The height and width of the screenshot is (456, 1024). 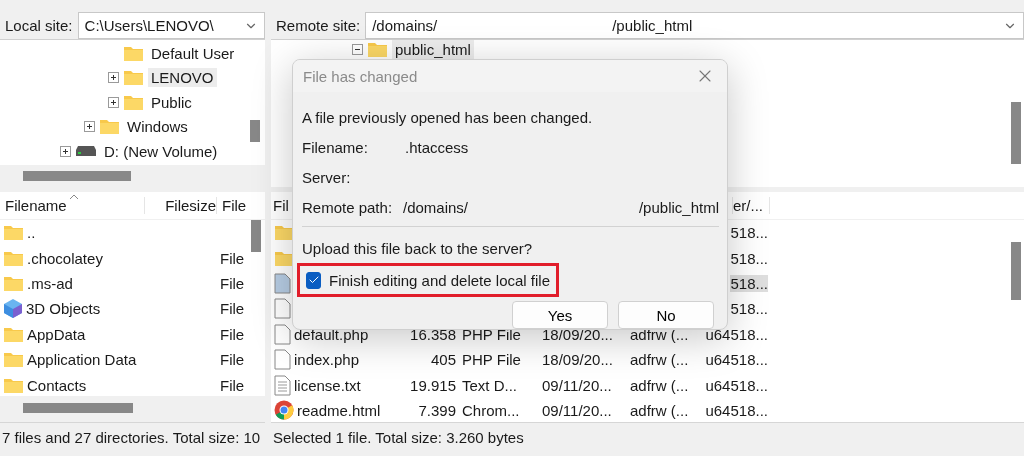 What do you see at coordinates (678, 207) in the screenshot?
I see `field-value: /public_html` at bounding box center [678, 207].